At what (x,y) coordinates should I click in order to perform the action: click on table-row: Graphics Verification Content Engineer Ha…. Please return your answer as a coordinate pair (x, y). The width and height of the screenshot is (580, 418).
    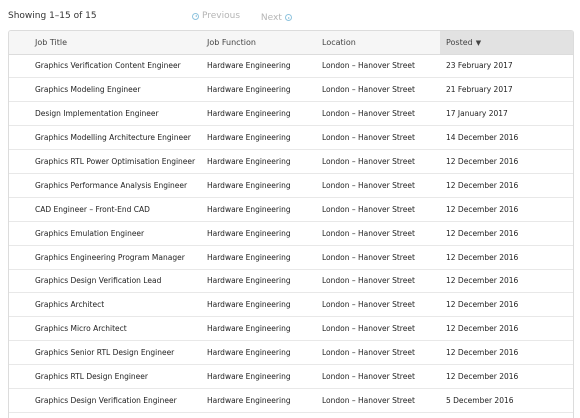
    Looking at the image, I should click on (291, 66).